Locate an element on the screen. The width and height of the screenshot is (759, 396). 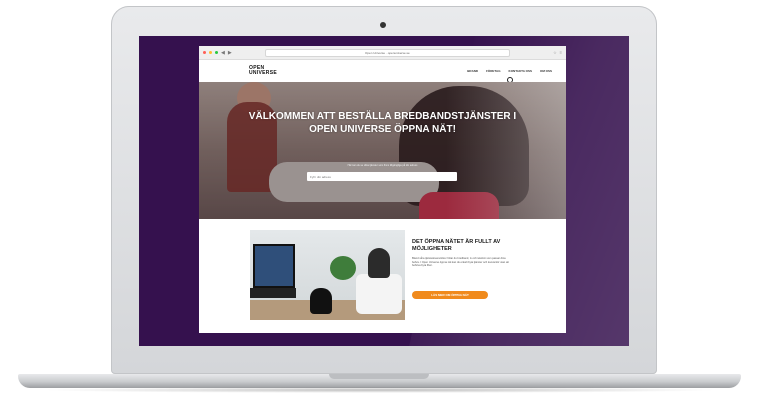
star-icon: ☆ is located at coordinates (555, 52).